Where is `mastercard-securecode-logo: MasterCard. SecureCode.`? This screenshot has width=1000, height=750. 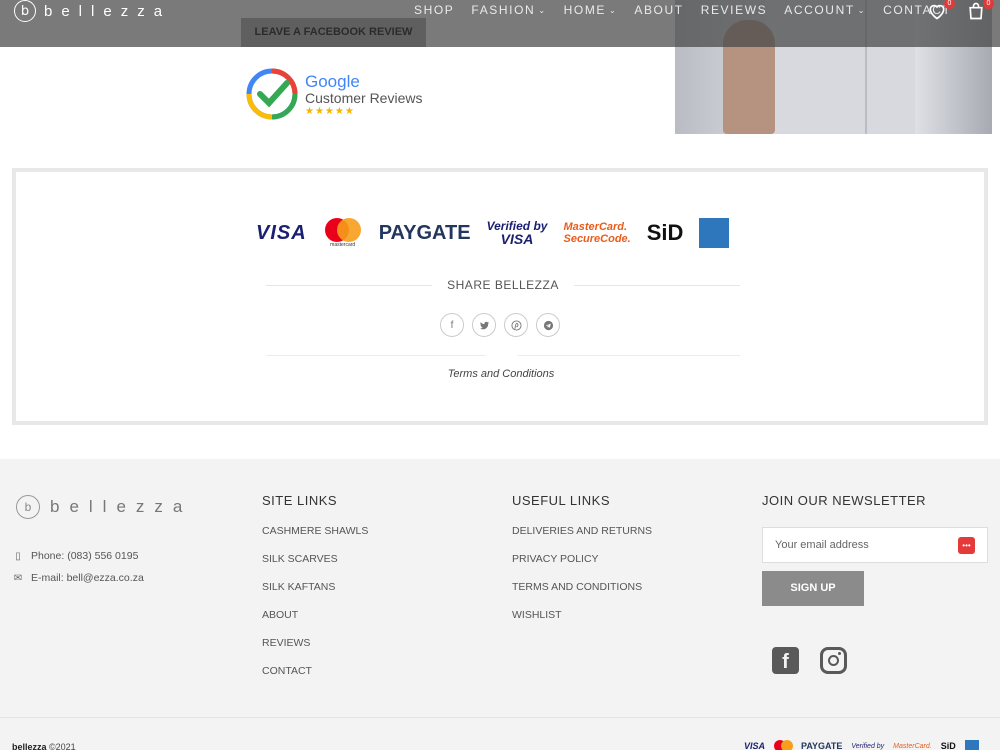
mastercard-securecode-logo: MasterCard. SecureCode. is located at coordinates (597, 233).